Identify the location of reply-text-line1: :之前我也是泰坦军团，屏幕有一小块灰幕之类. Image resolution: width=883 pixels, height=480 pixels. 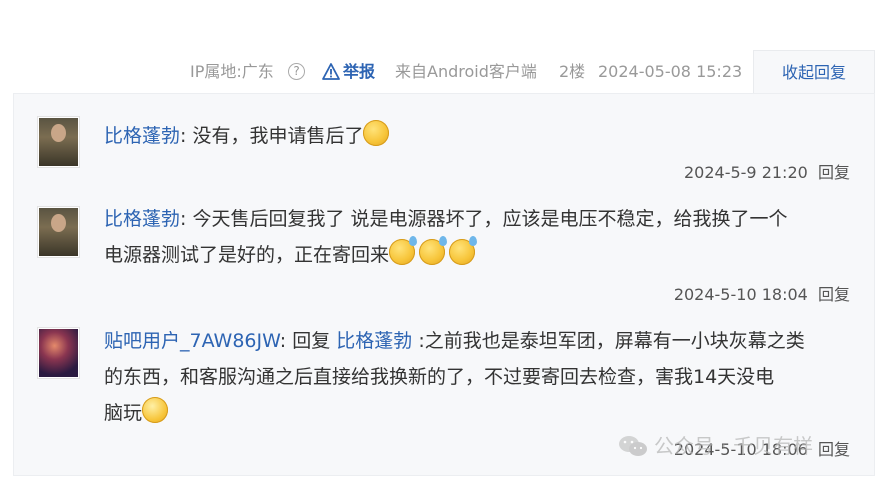
(608, 341).